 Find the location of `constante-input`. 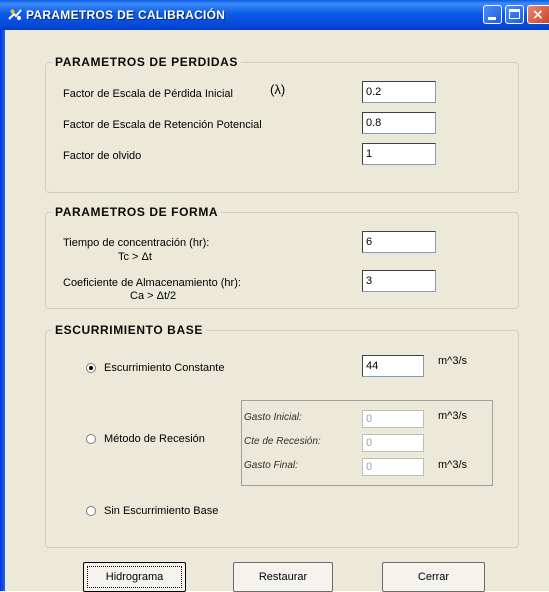

constante-input is located at coordinates (393, 366).